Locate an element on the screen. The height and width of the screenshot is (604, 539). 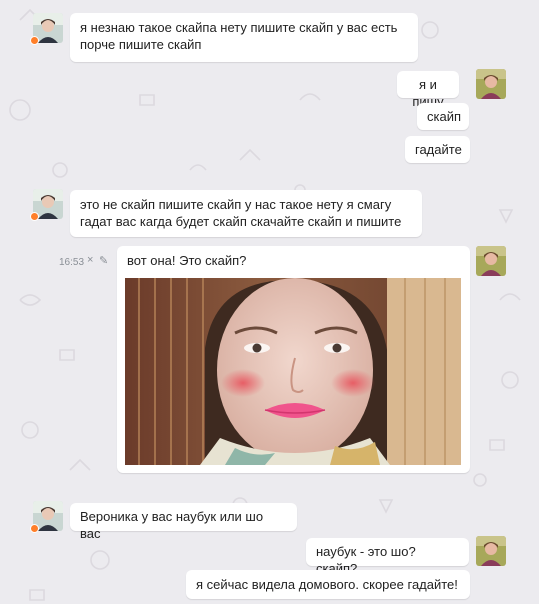
message-timestamp: 16:53 is located at coordinates (72, 262).